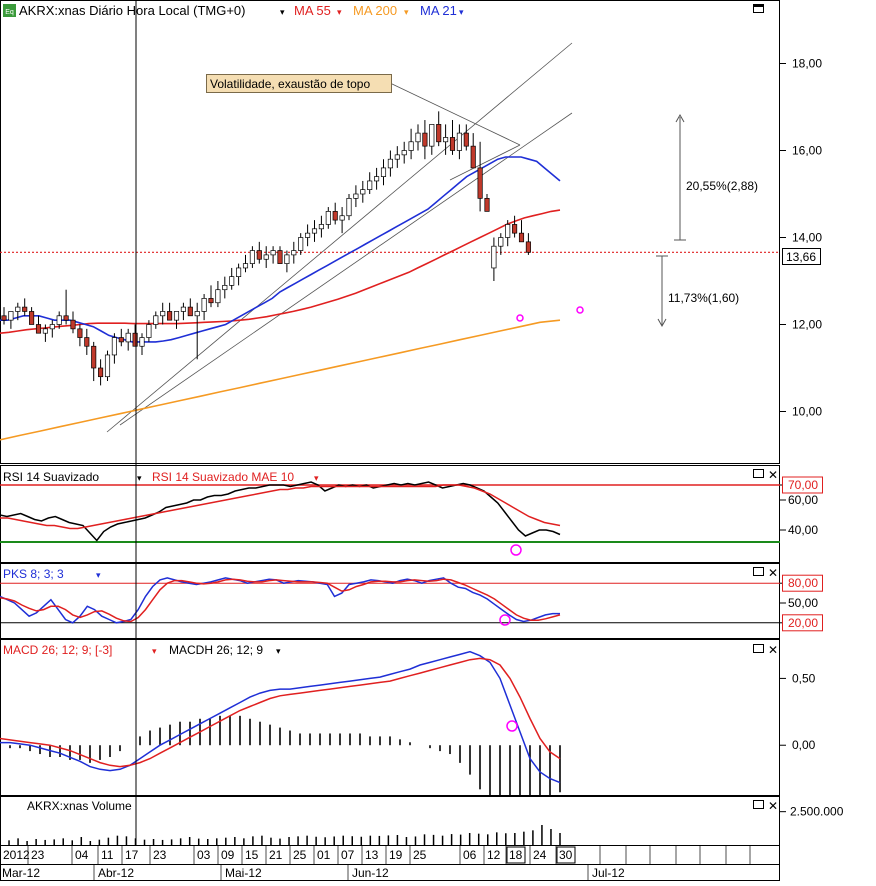  Describe the element at coordinates (16, 855) in the screenshot. I see `day-tick-label: 2012` at that location.